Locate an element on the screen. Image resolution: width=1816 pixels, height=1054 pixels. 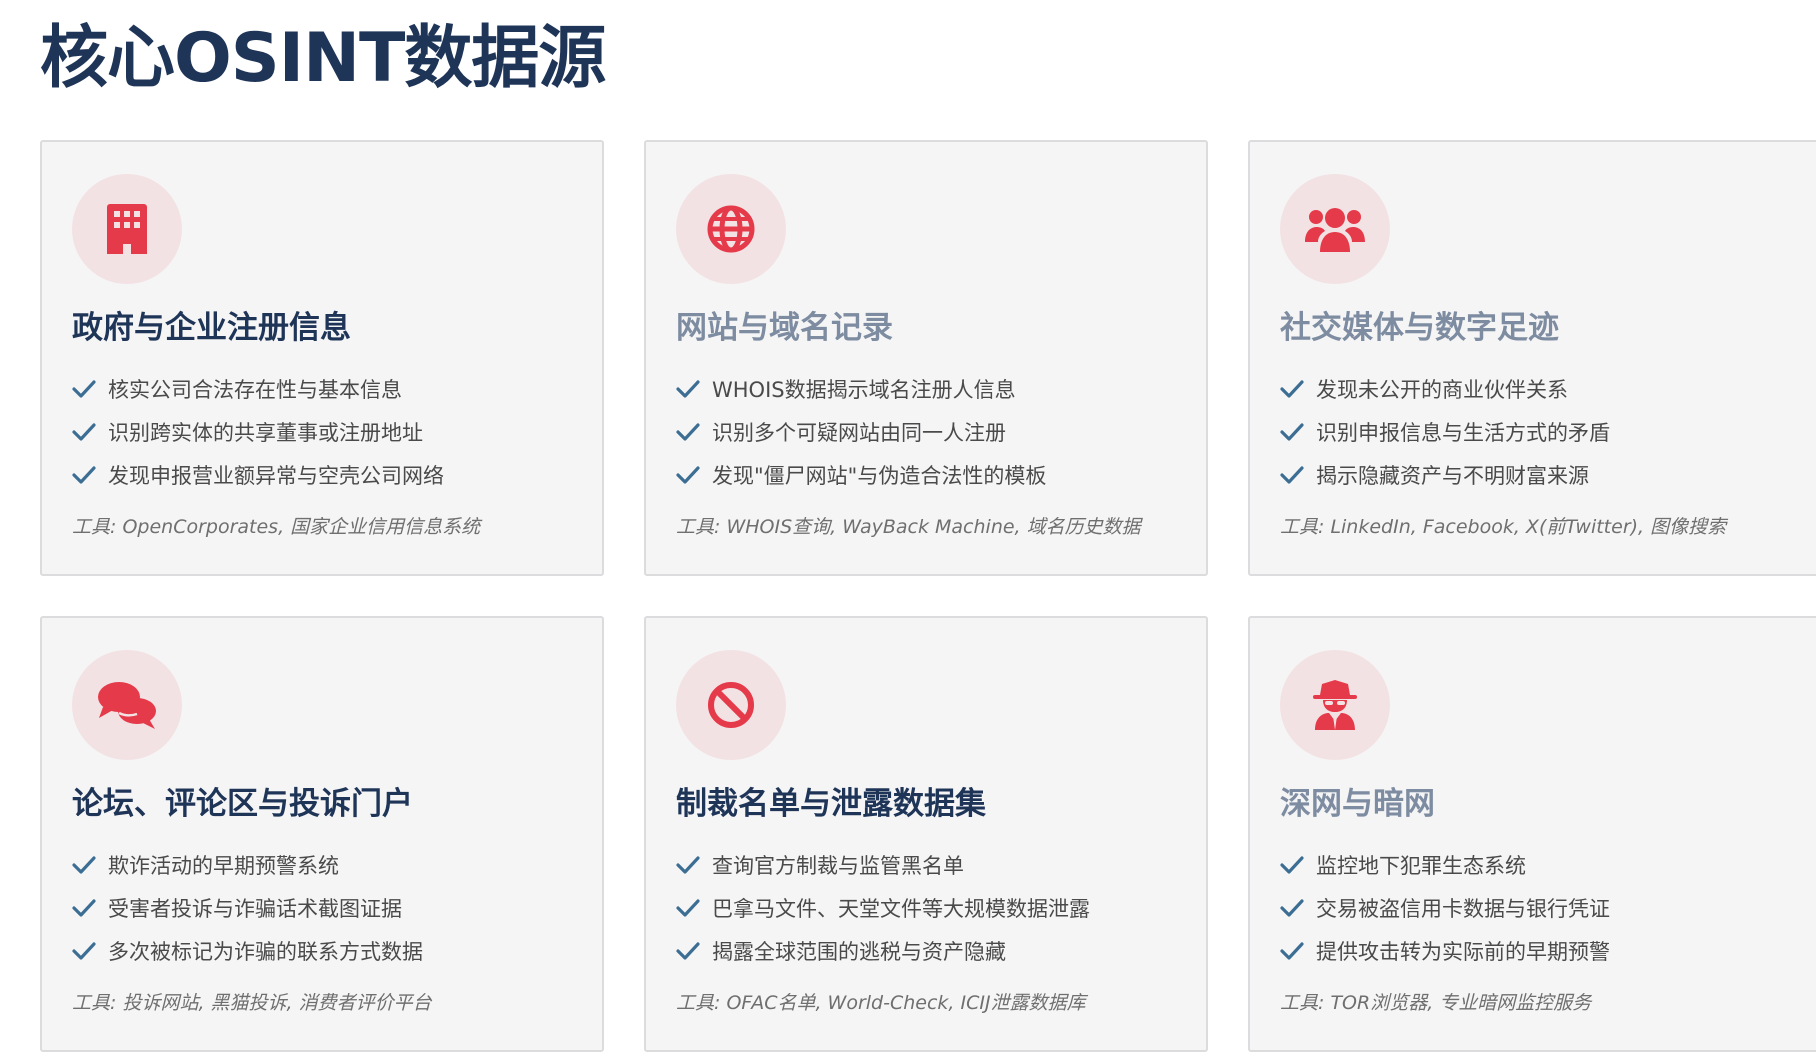
feature-item: 核实公司合法存在性与基本信息 is located at coordinates (258, 388).